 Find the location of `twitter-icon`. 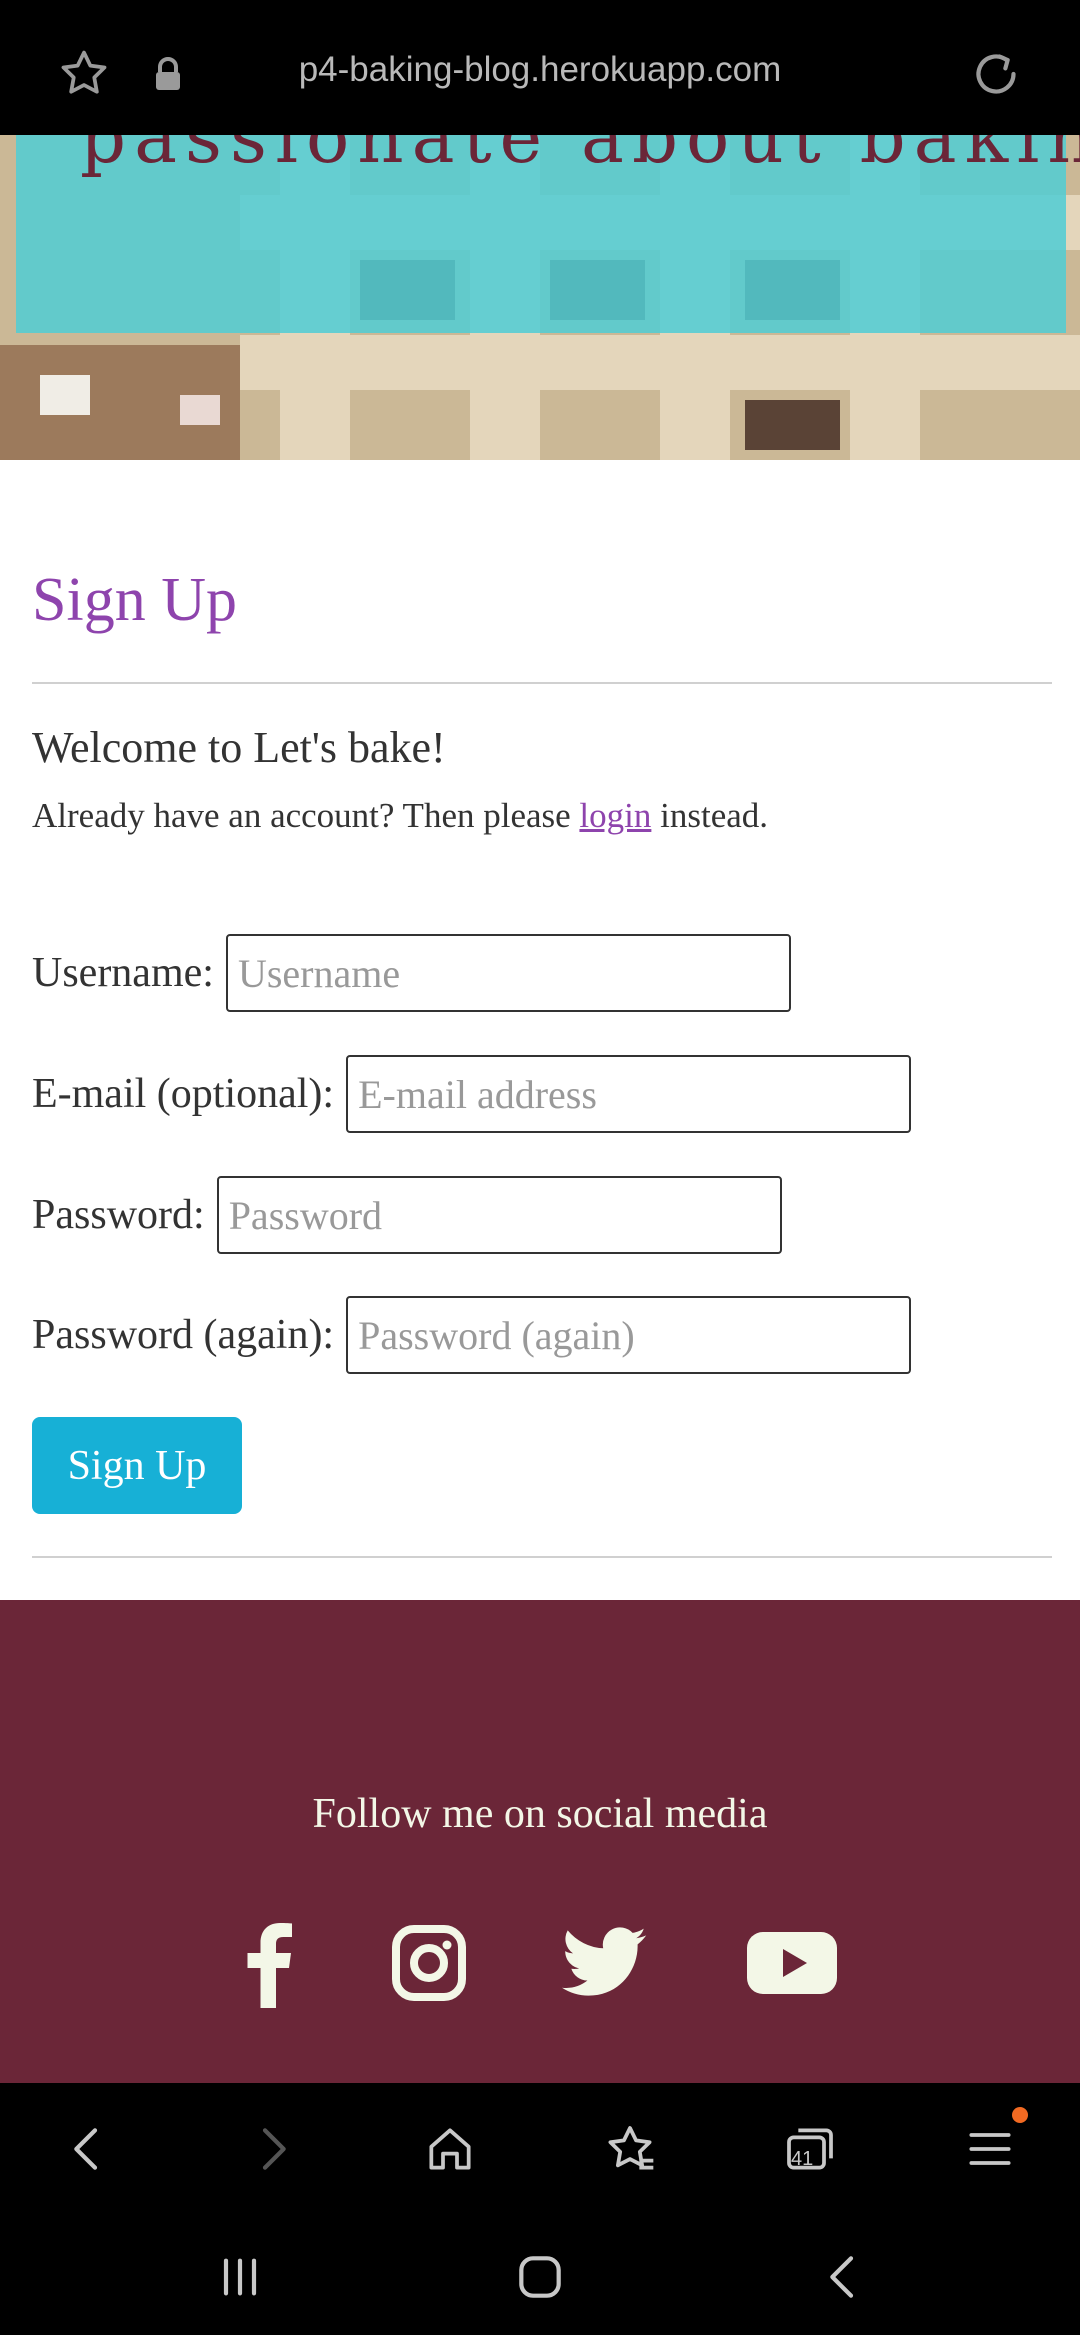

twitter-icon is located at coordinates (605, 1963).